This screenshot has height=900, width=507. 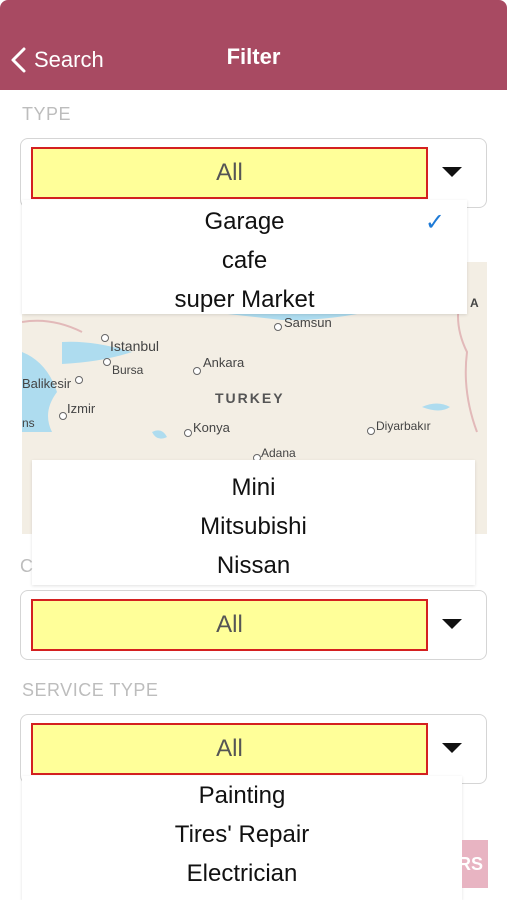 What do you see at coordinates (128, 370) in the screenshot?
I see `city-label: Bursa` at bounding box center [128, 370].